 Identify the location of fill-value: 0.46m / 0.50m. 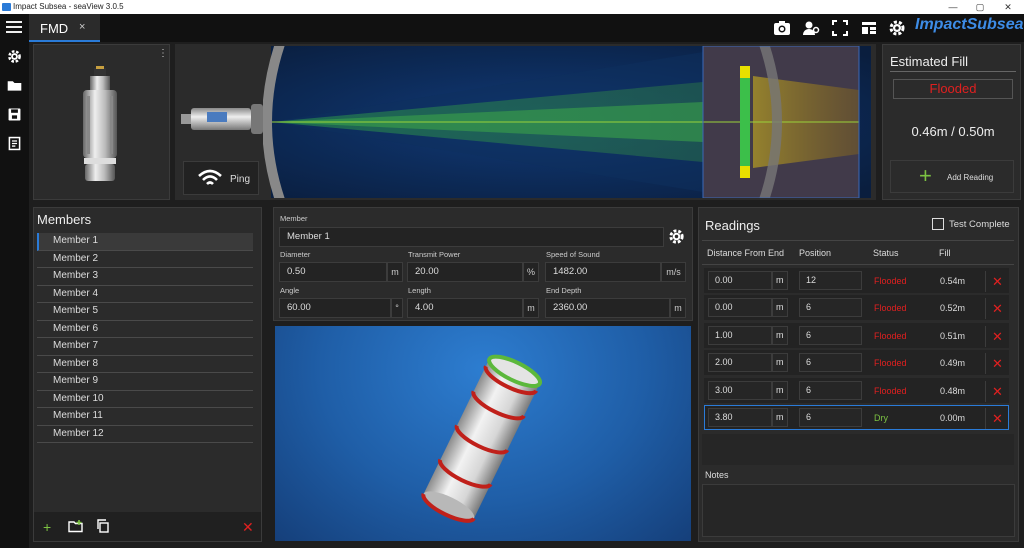
(953, 131).